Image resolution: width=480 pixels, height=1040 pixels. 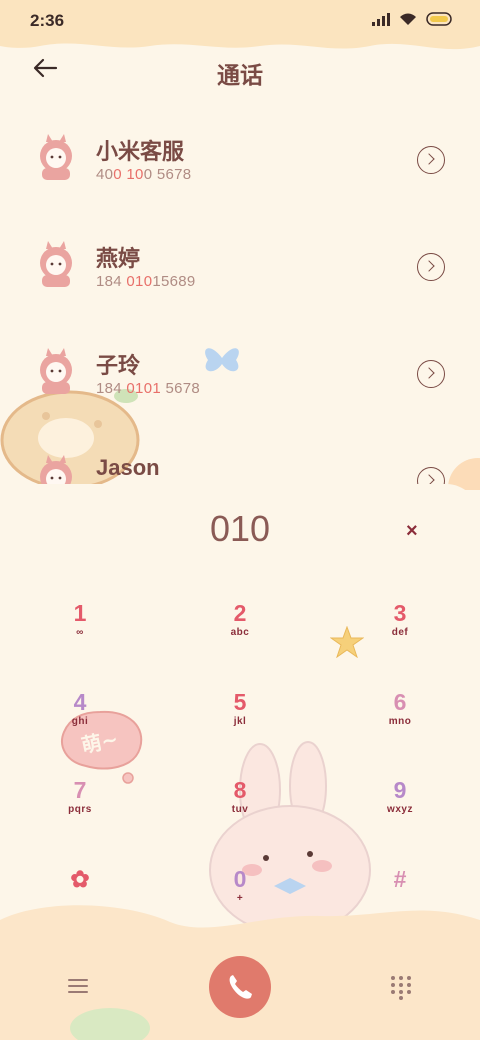 What do you see at coordinates (80, 632) in the screenshot?
I see `voicemail-icon: ∞` at bounding box center [80, 632].